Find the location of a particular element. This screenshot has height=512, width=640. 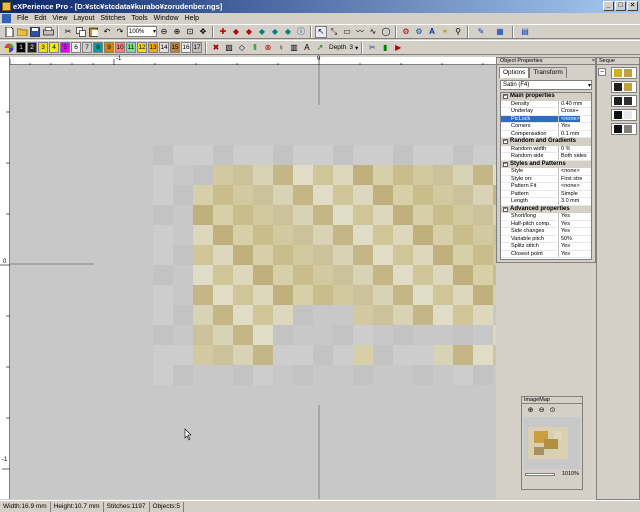

rectangle-icon: ▭ is located at coordinates (347, 32).